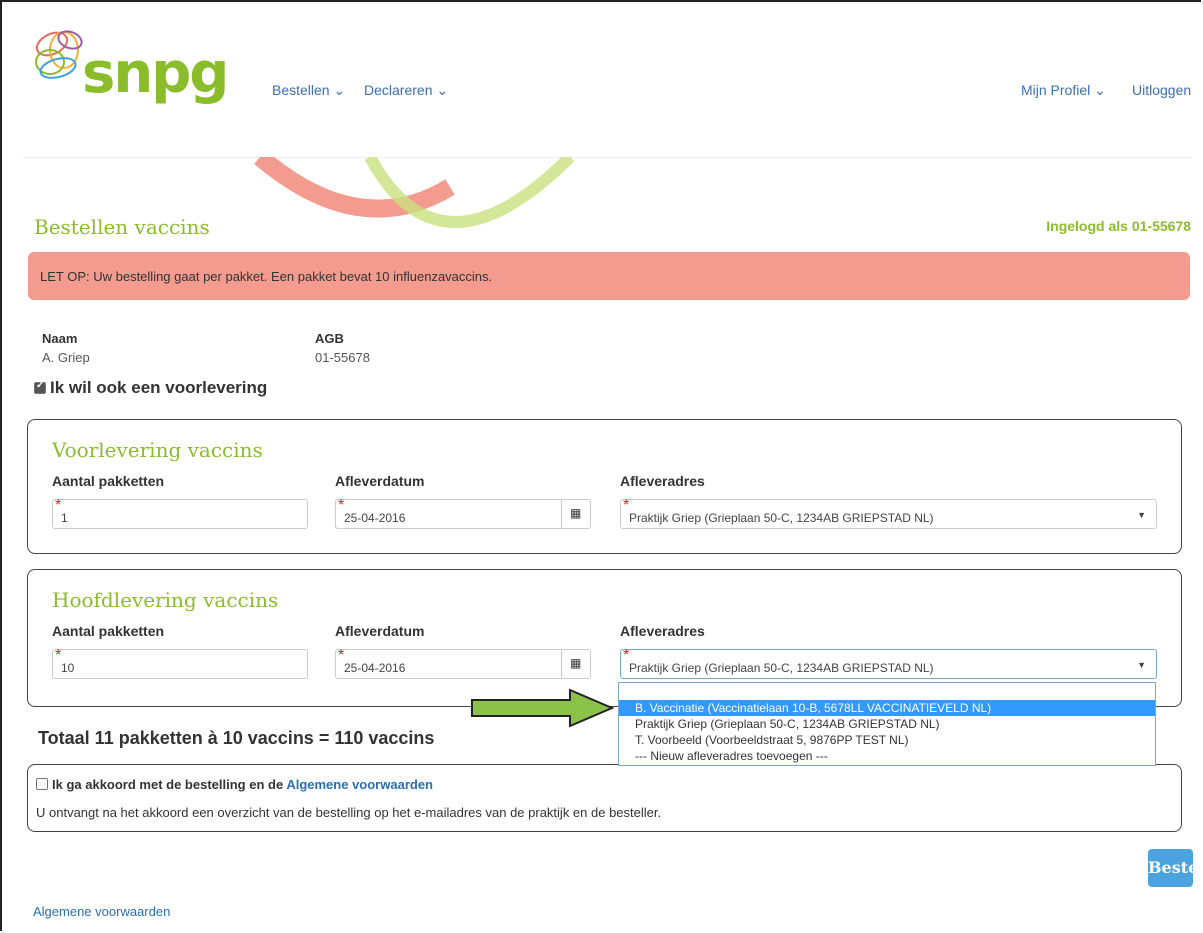 This screenshot has width=1203, height=933. Describe the element at coordinates (168, 784) in the screenshot. I see `agreement-text: Ik ga akkoord met de bestelling en de` at that location.